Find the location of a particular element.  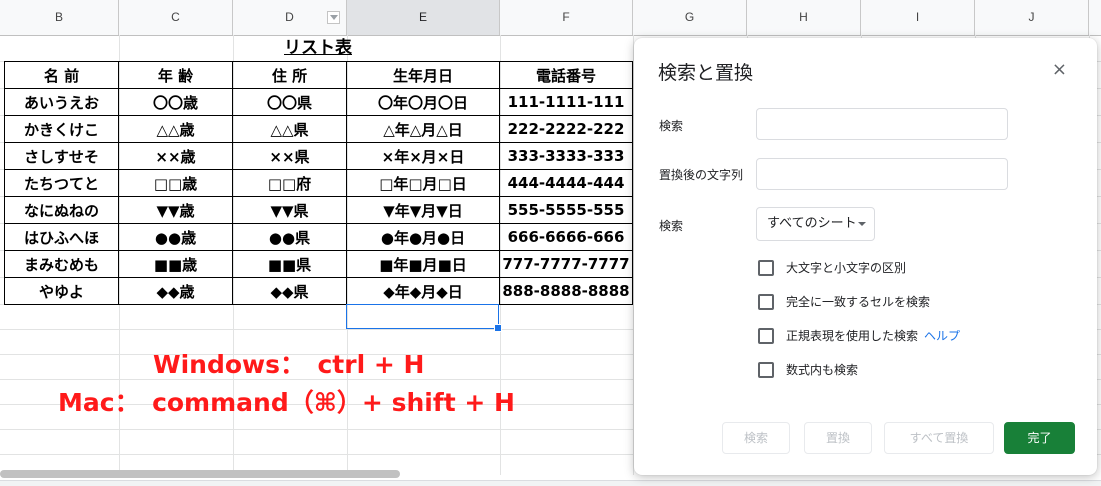

table-cell: 888-8888-8888 is located at coordinates (566, 291).